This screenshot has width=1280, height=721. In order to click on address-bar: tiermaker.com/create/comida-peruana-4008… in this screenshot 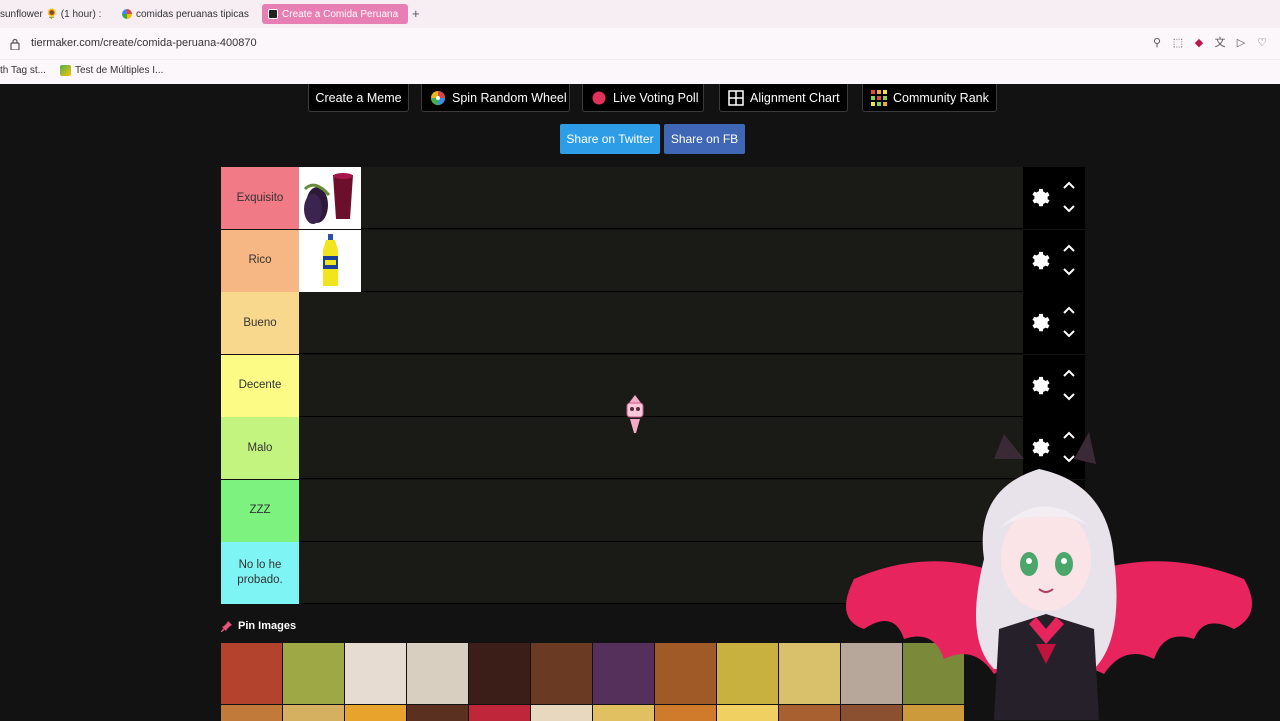, I will do `click(640, 44)`.